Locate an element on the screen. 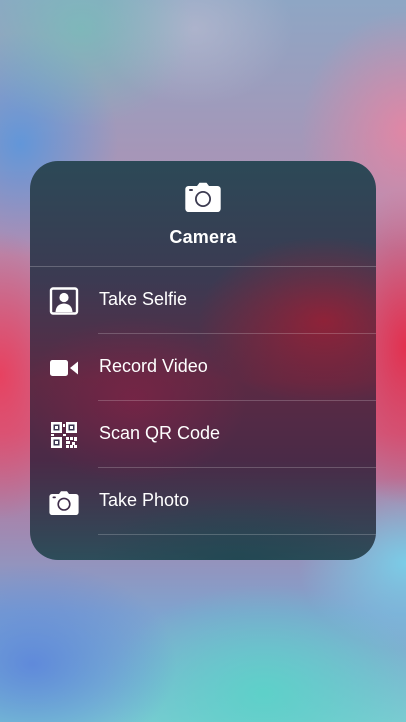 The width and height of the screenshot is (406, 722). record-video-item: Record Video is located at coordinates (203, 367).